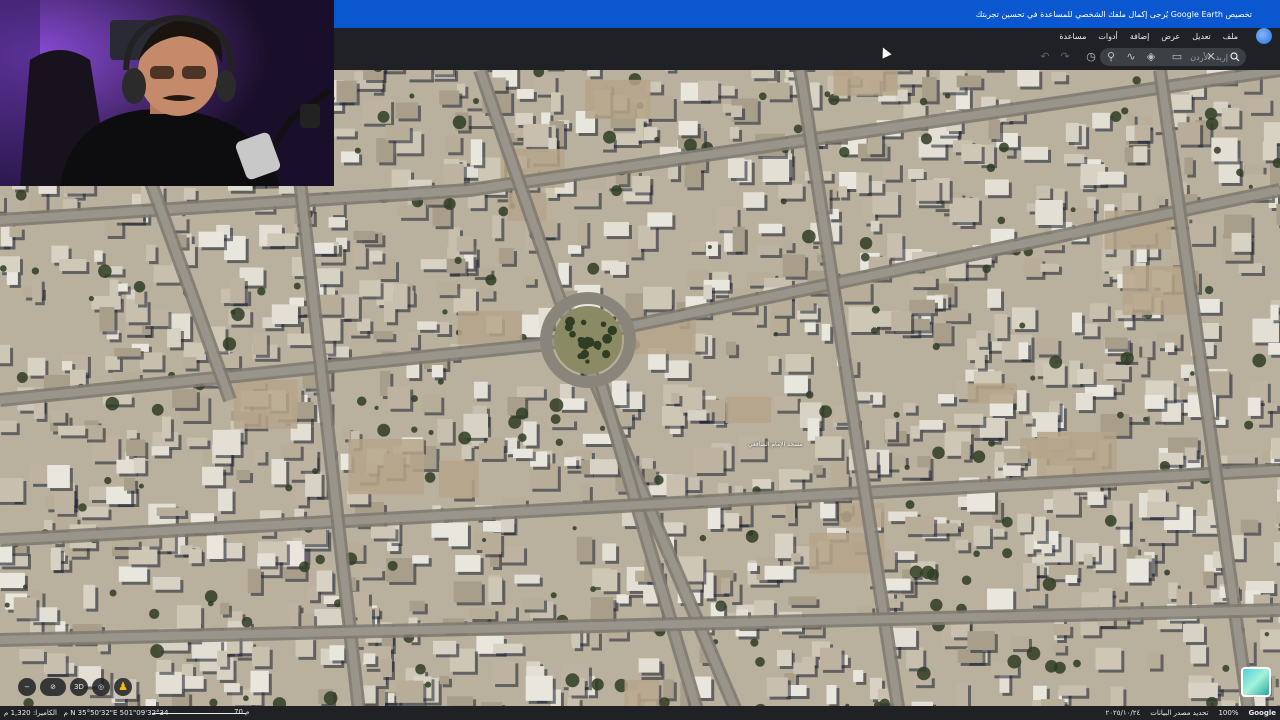  I want to click on history-icon: ◷, so click(1091, 57).